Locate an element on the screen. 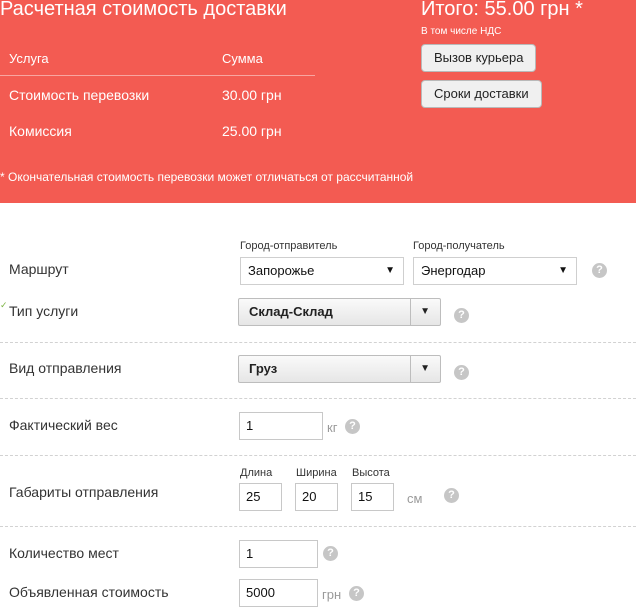 Image resolution: width=636 pixels, height=616 pixels. places-input: 1 is located at coordinates (278, 554).